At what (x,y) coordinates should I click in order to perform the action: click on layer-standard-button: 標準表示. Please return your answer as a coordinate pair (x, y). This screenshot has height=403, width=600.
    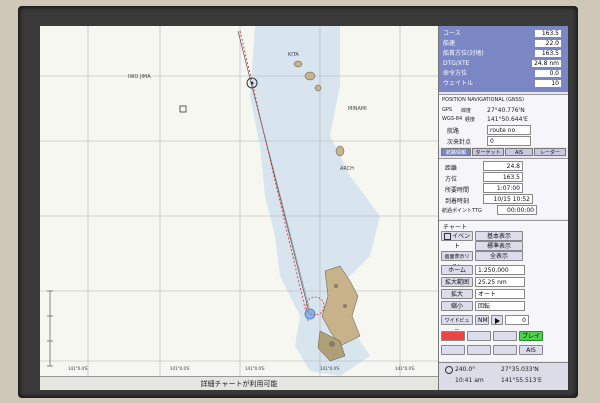
    Looking at the image, I should click on (499, 246).